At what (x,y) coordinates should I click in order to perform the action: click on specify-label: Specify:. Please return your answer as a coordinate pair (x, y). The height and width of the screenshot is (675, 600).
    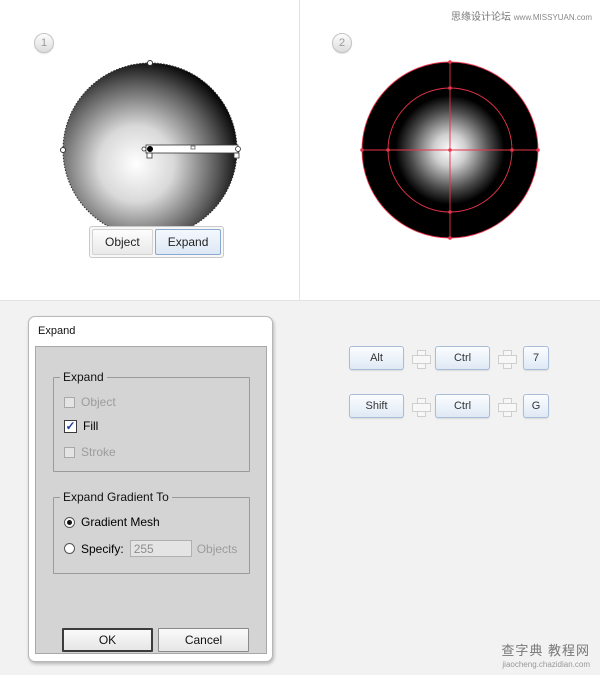
    Looking at the image, I should click on (102, 548).